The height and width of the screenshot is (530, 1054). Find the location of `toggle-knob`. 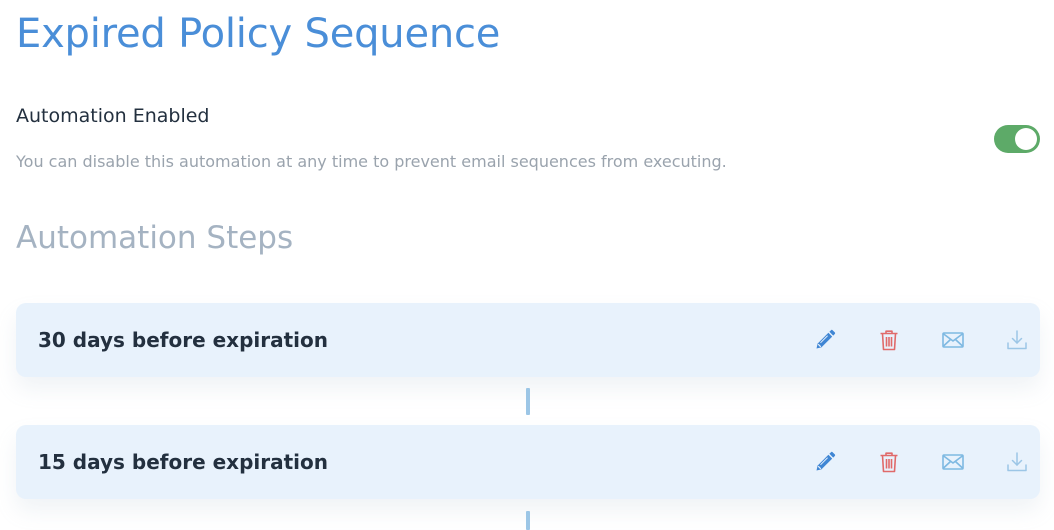

toggle-knob is located at coordinates (1026, 139).